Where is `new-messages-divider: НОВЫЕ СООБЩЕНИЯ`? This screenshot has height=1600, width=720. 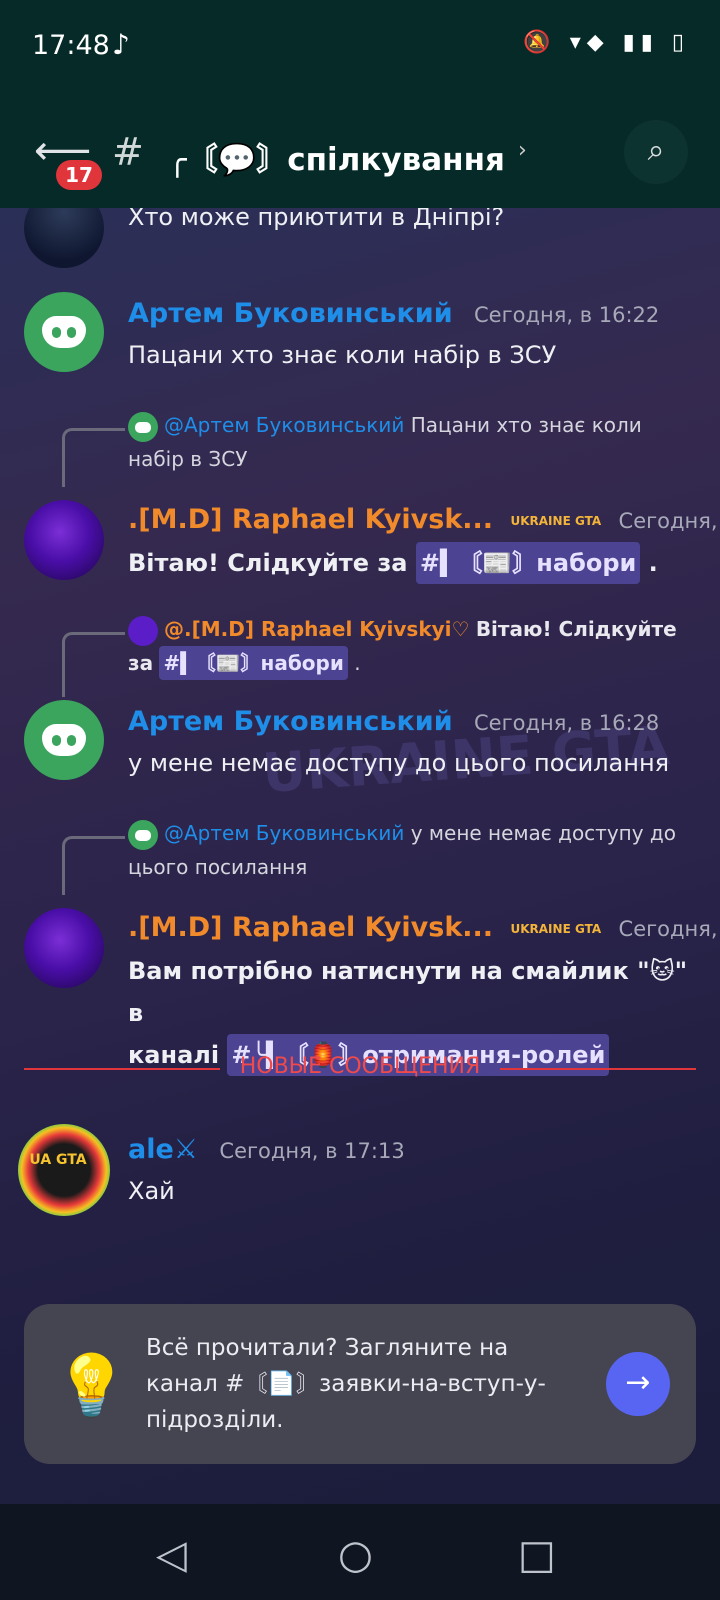 new-messages-divider: НОВЫЕ СООБЩЕНИЯ is located at coordinates (360, 1069).